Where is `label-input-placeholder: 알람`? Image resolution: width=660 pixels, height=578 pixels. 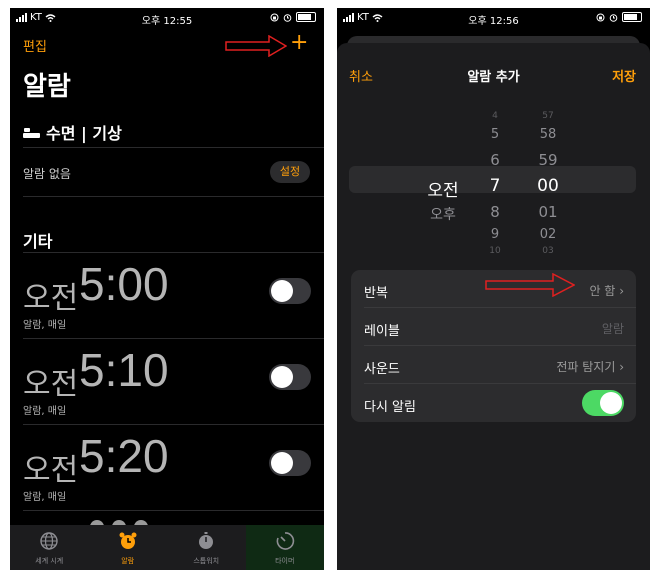
label-input-placeholder: 알람 is located at coordinates (613, 328).